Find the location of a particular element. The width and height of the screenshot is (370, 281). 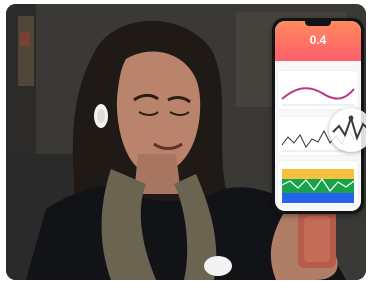

trend-panel is located at coordinates (318, 90).